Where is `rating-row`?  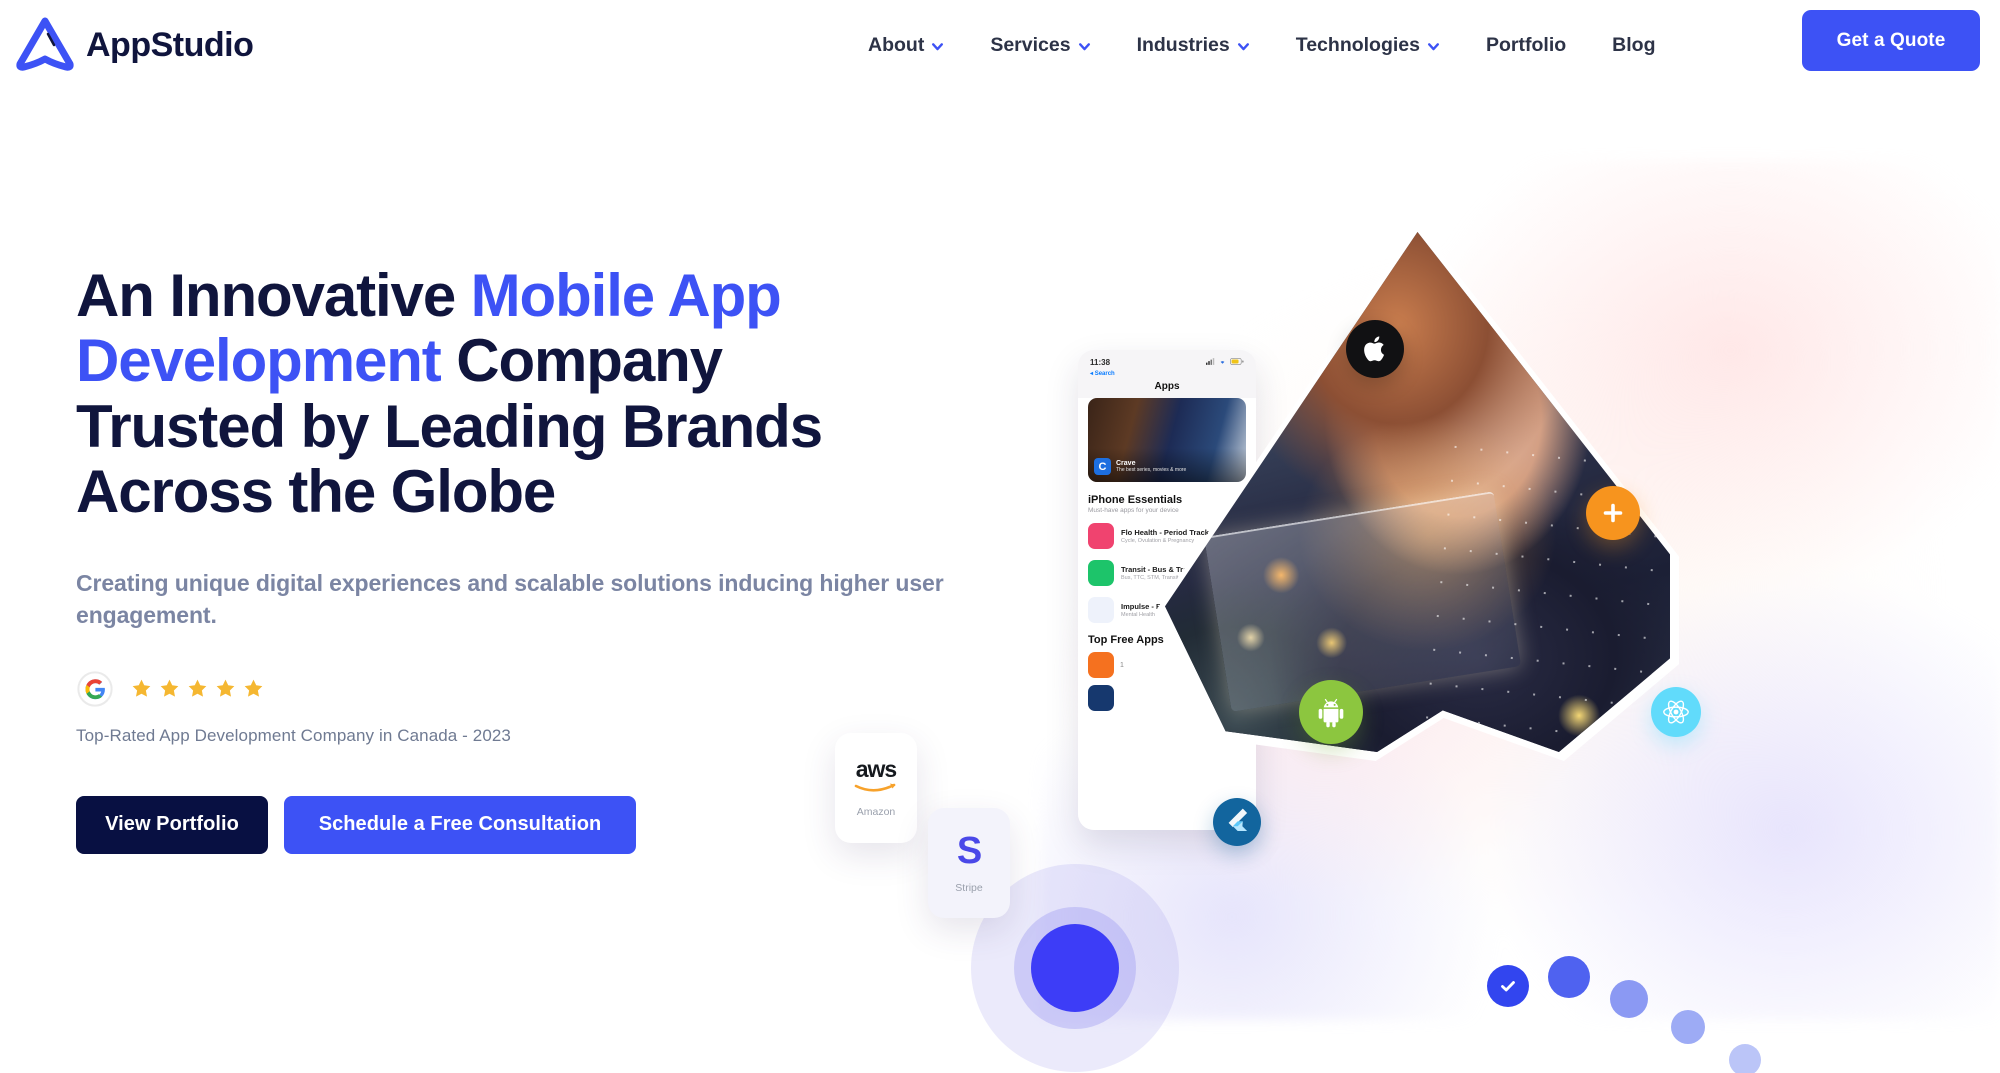
rating-row is located at coordinates (536, 689).